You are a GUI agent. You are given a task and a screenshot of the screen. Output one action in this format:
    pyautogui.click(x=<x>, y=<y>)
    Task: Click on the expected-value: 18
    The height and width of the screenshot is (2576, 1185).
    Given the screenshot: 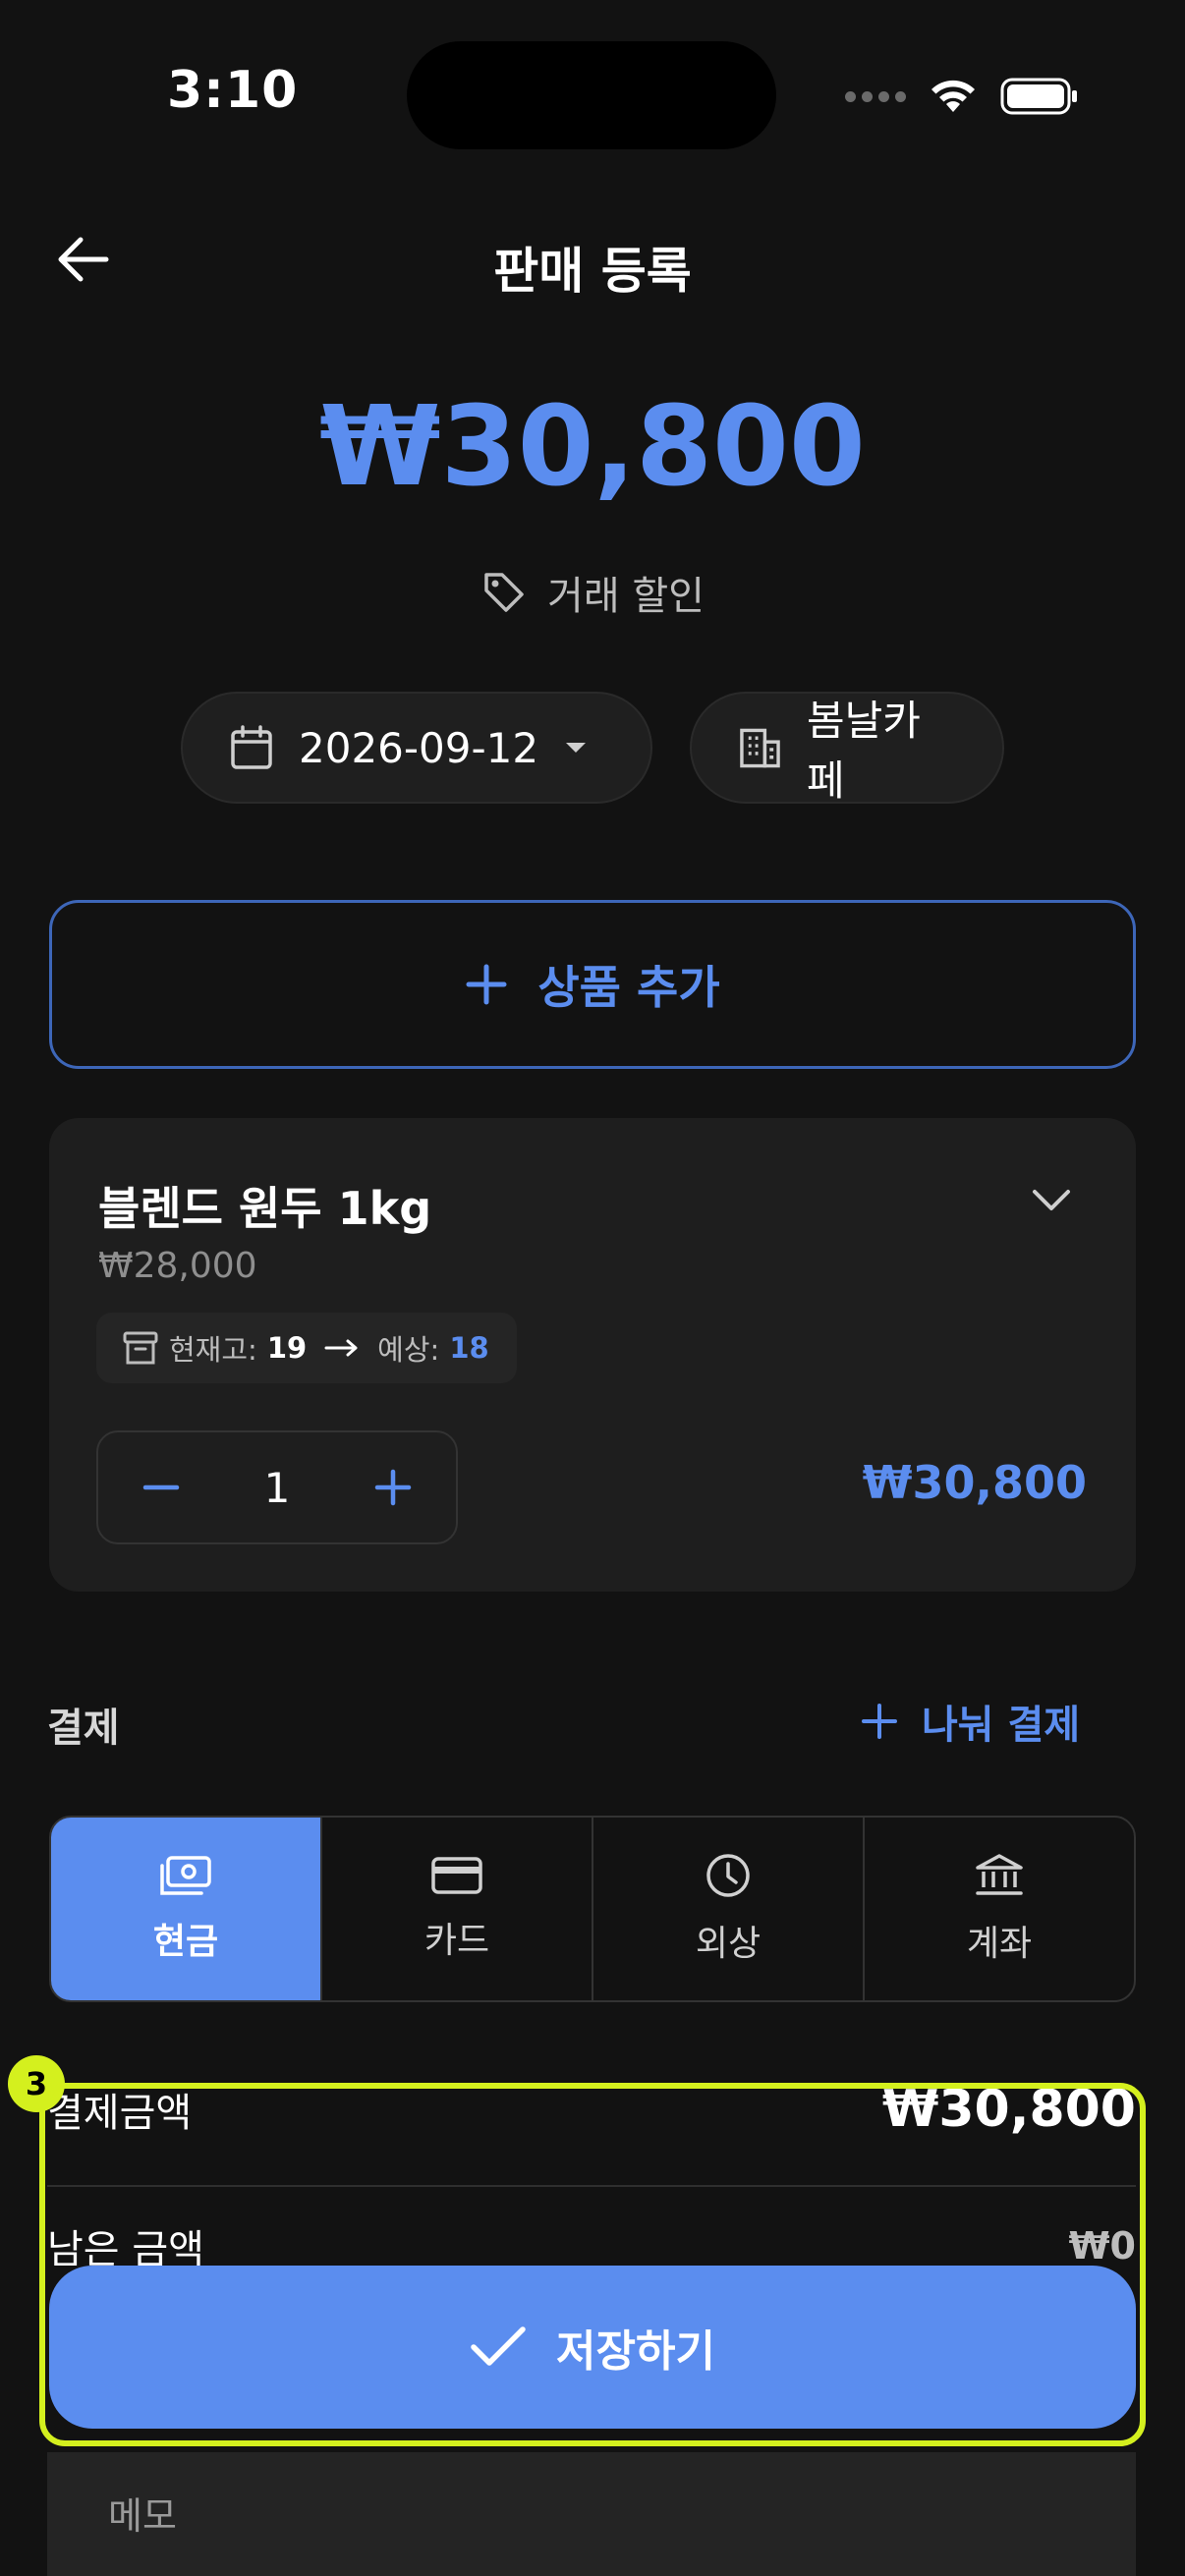 What is the action you would take?
    pyautogui.click(x=469, y=1348)
    